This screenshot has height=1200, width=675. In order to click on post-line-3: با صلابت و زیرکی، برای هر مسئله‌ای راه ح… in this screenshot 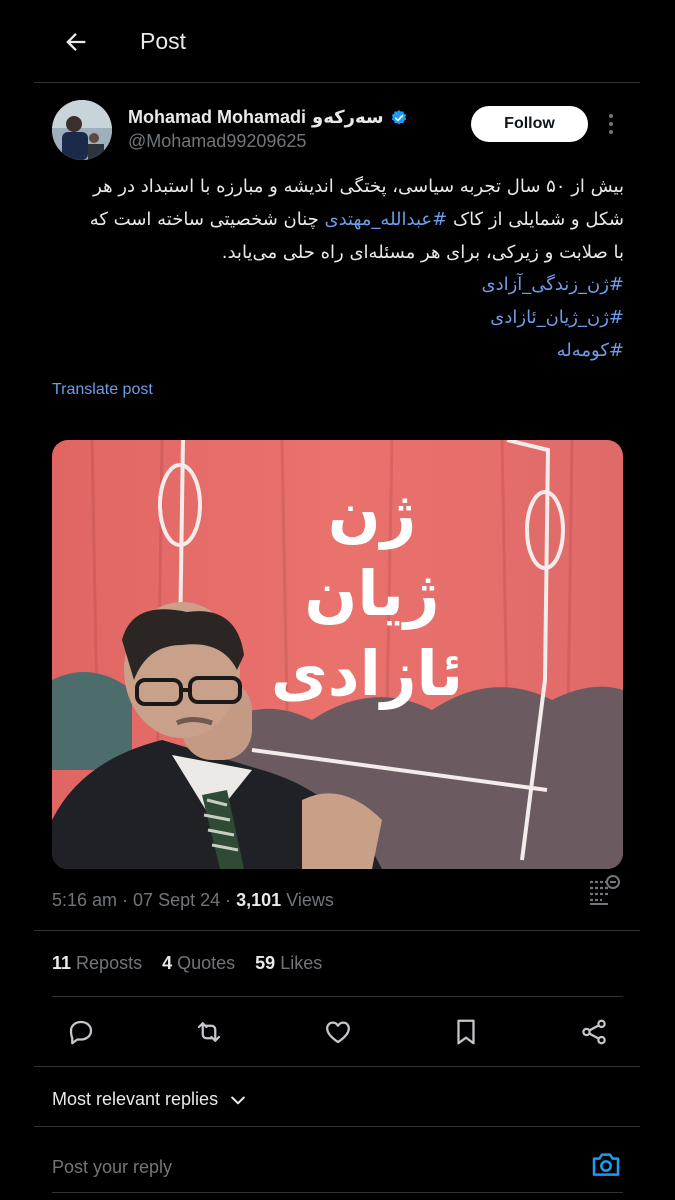, I will do `click(422, 252)`.